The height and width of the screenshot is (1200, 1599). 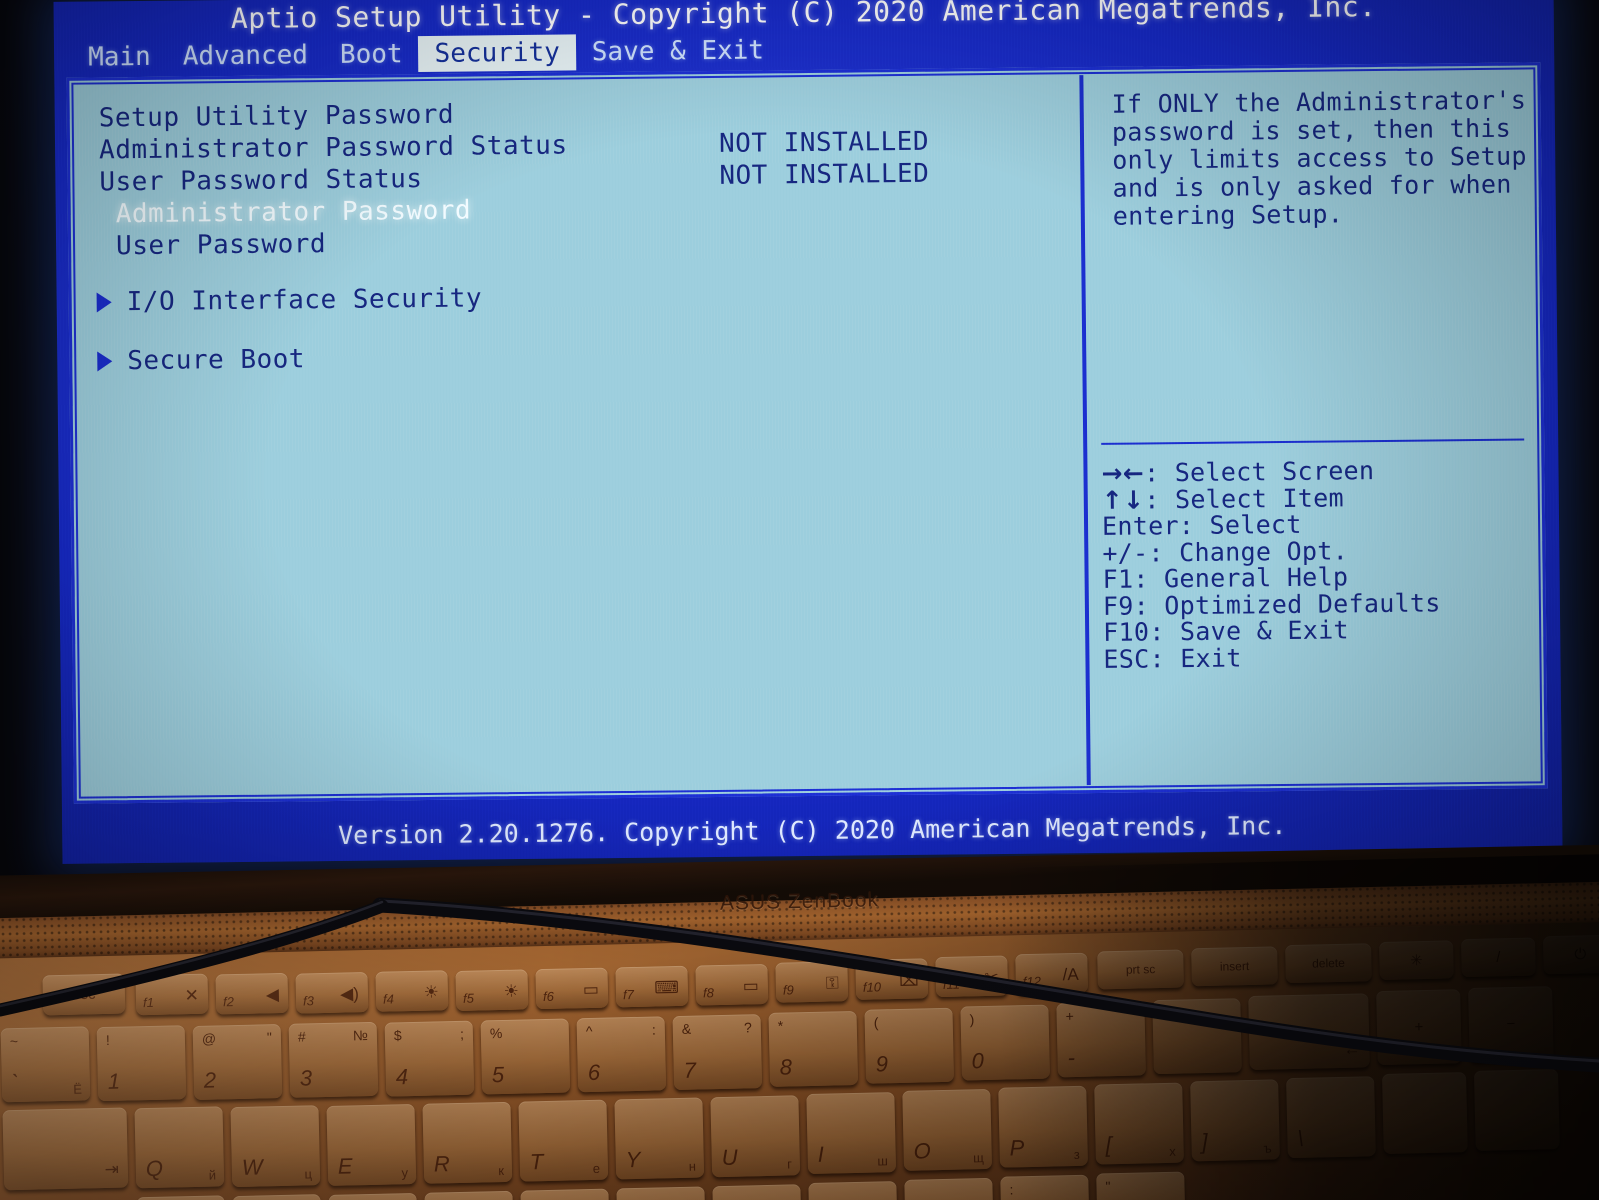 What do you see at coordinates (1125, 552) in the screenshot?
I see `legend-key: +/-` at bounding box center [1125, 552].